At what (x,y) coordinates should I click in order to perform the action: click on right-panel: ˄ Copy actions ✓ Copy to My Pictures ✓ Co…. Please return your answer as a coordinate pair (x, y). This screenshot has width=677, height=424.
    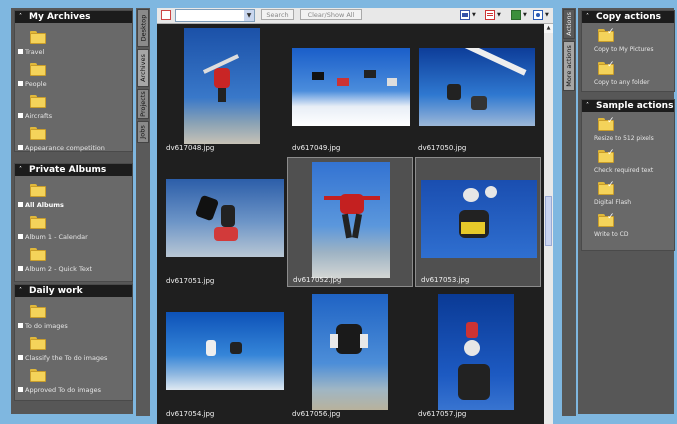
    Looking at the image, I should click on (626, 211).